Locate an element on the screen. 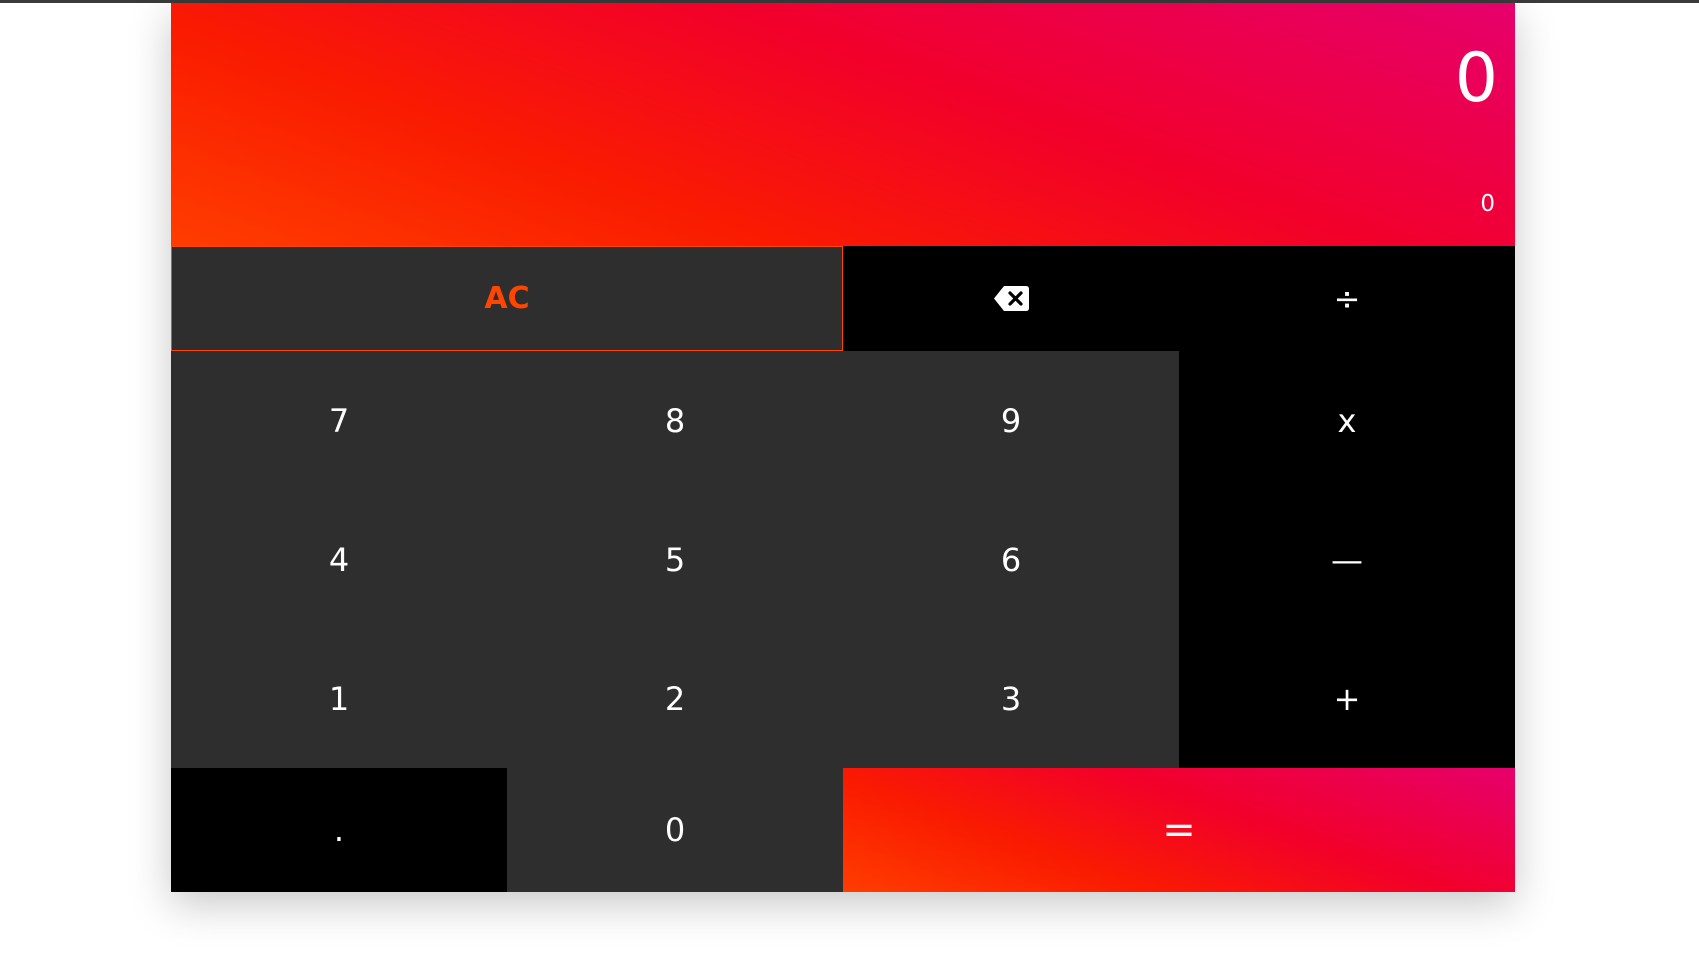 The height and width of the screenshot is (954, 1699). backspace-icon is located at coordinates (1011, 298).